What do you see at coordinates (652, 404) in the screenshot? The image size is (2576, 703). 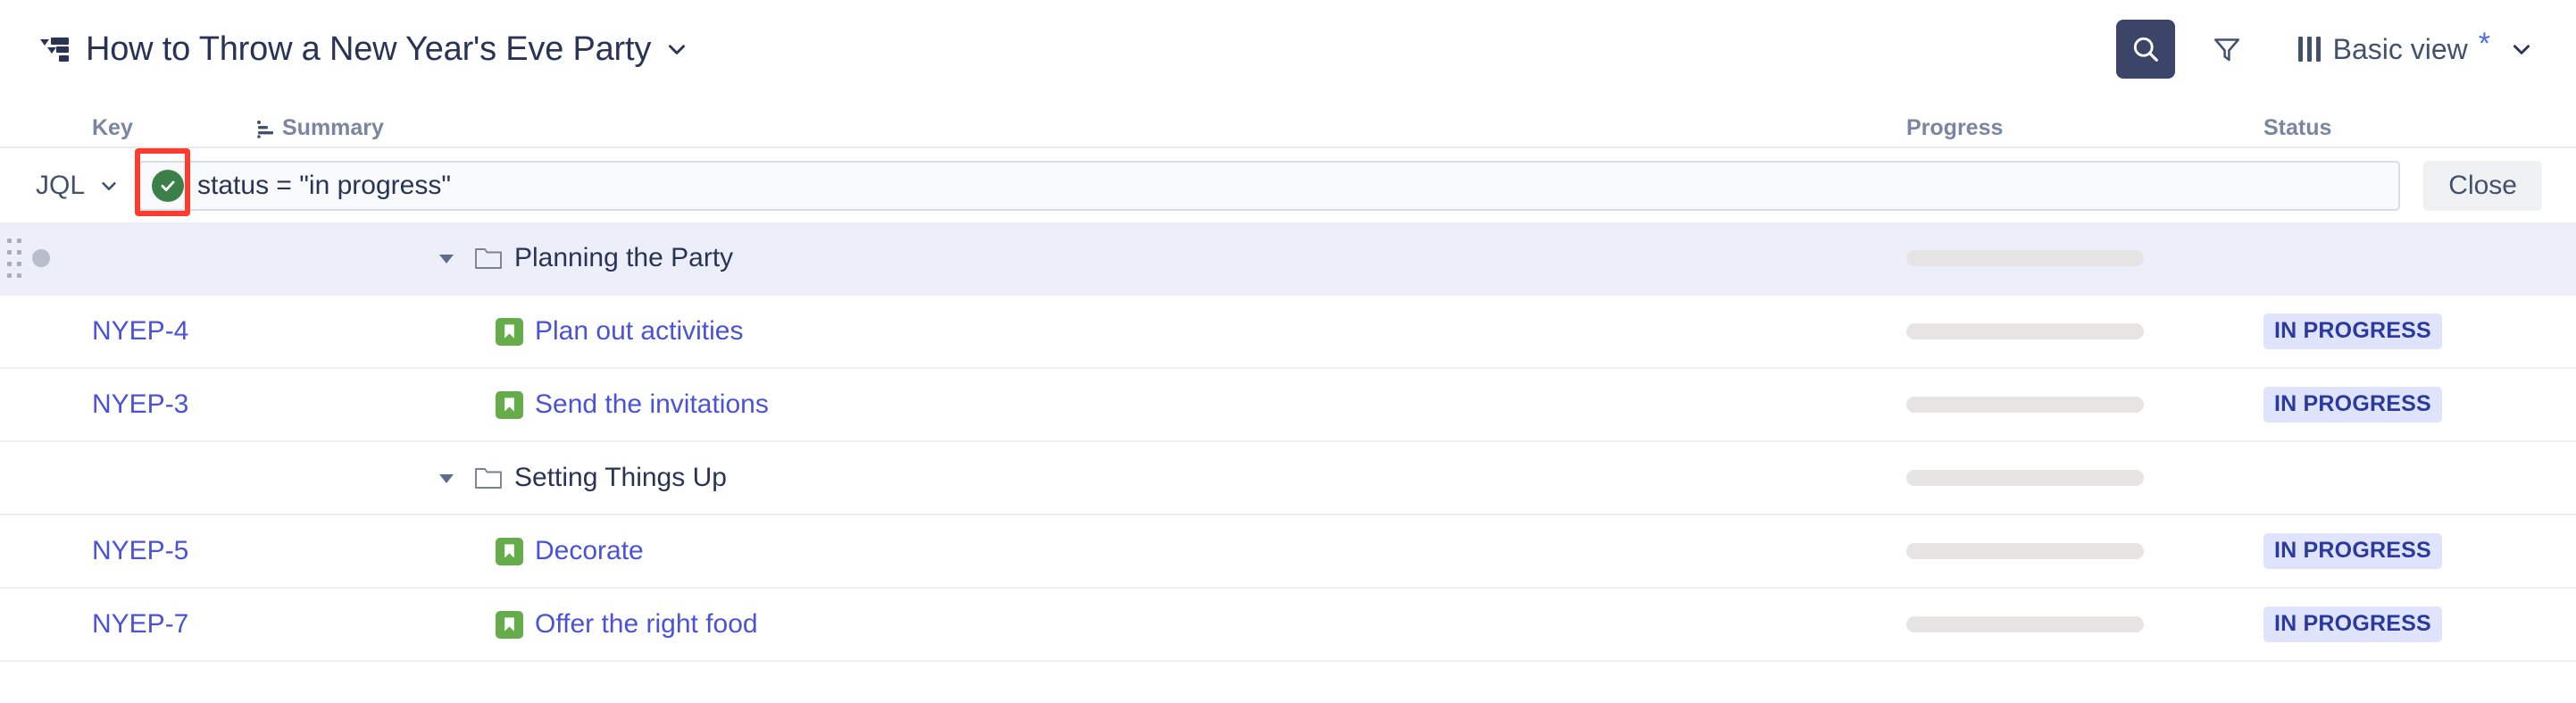 I see `summary-text: Send the invitations` at bounding box center [652, 404].